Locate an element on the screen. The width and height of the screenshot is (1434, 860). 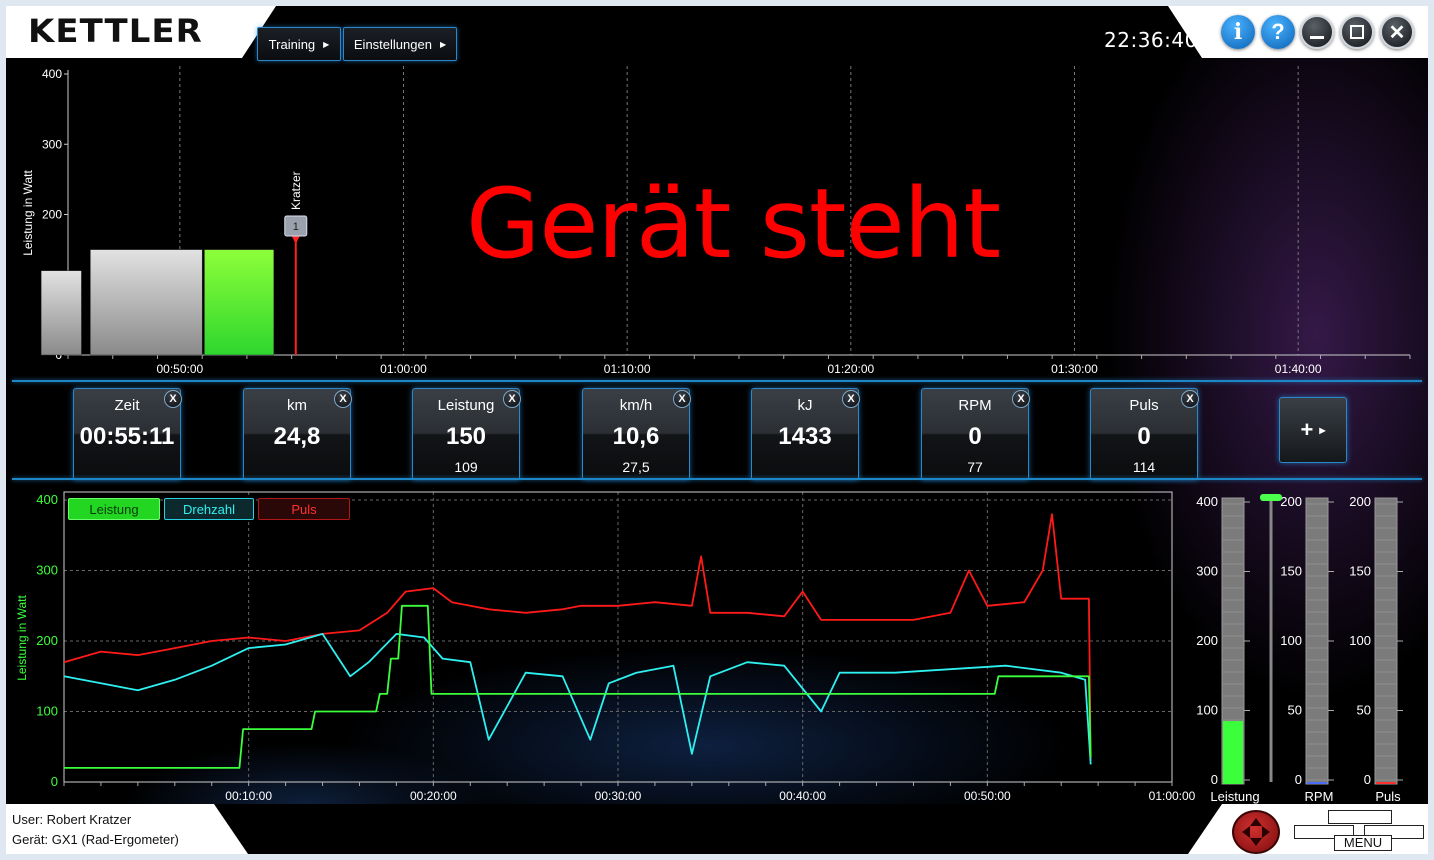
legend-puls-toggle: Puls is located at coordinates (304, 509).